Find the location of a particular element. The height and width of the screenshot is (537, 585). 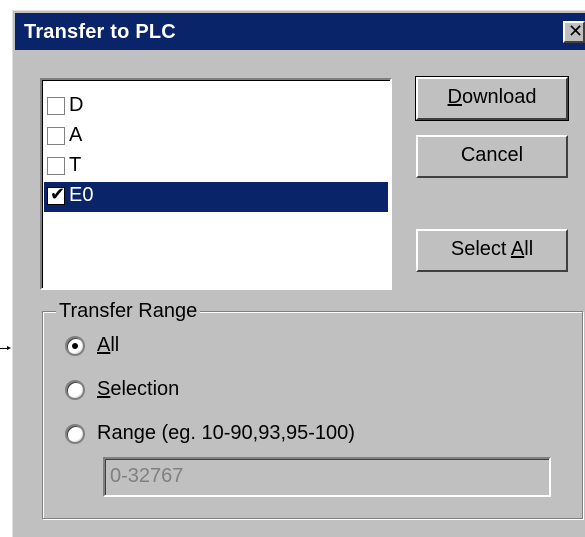

close-button: ✕ is located at coordinates (574, 32).